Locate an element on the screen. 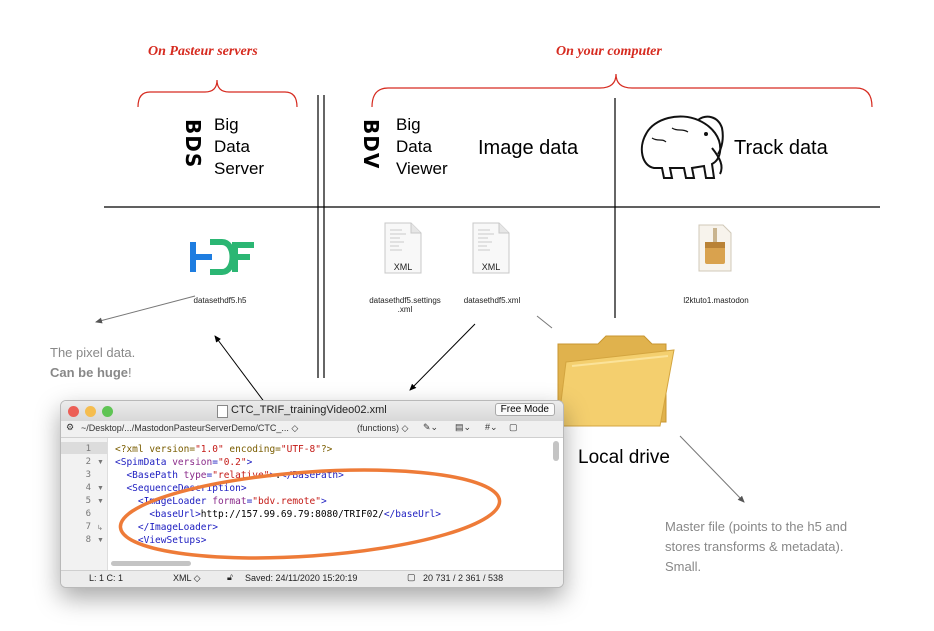  bds-label: Big Data Server is located at coordinates (239, 146).